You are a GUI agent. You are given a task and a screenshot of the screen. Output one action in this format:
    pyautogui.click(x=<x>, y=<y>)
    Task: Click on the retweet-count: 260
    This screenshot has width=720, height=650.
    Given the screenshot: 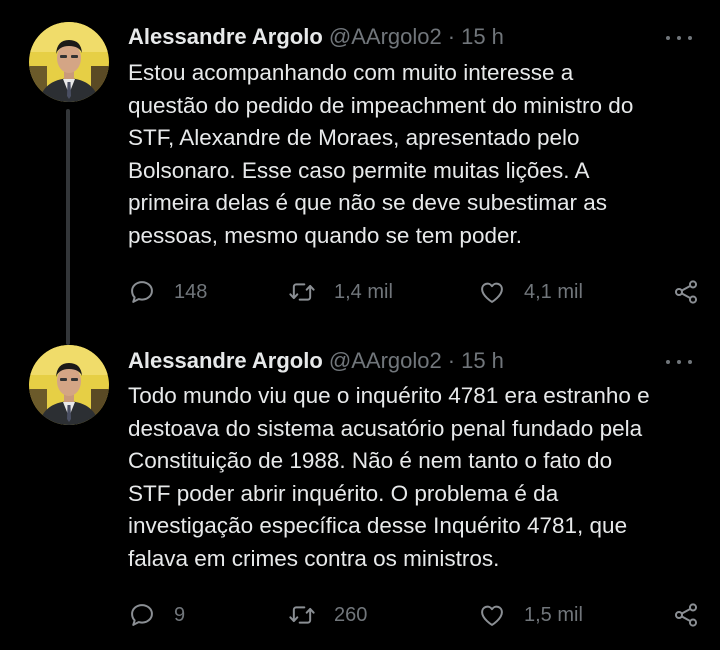 What is the action you would take?
    pyautogui.click(x=351, y=614)
    